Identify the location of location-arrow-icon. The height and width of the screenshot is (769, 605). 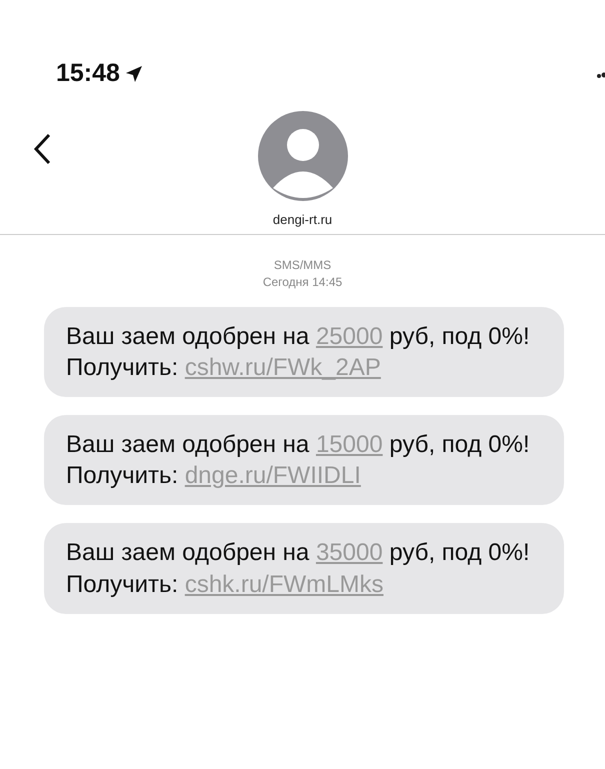
(134, 74).